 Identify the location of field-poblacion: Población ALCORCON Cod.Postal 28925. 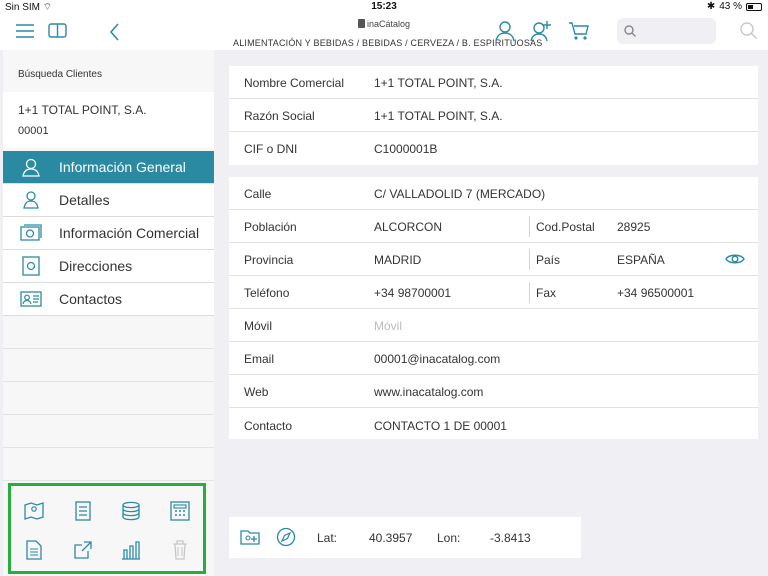
(493, 226).